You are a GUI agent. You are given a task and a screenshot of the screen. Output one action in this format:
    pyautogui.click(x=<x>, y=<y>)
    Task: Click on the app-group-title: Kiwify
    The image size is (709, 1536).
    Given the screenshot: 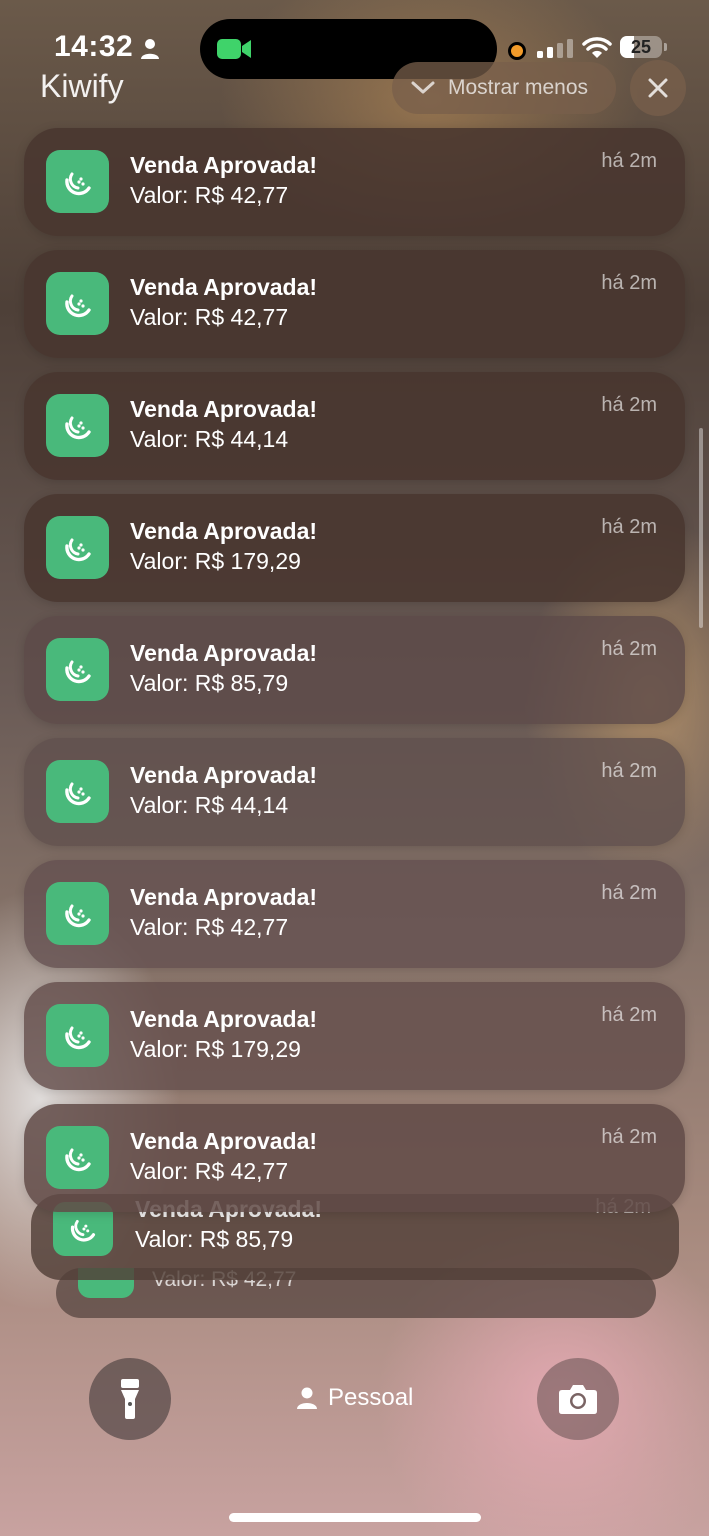 What is the action you would take?
    pyautogui.click(x=82, y=86)
    